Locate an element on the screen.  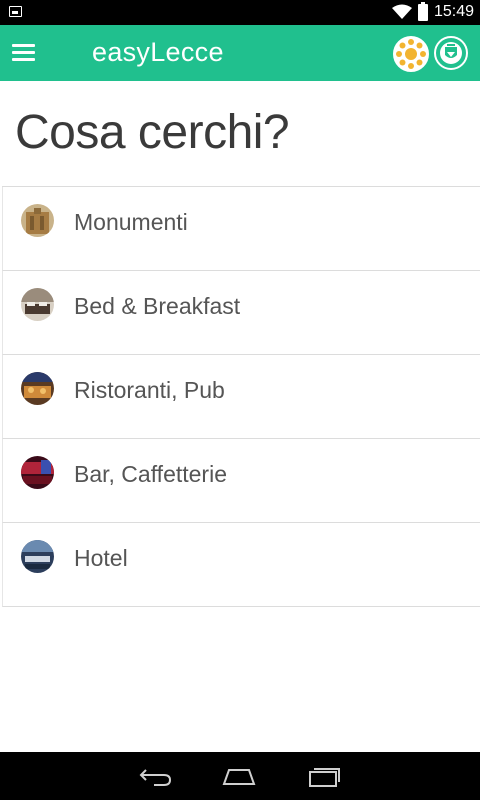
list-item-label: Monumenti is located at coordinates (131, 222).